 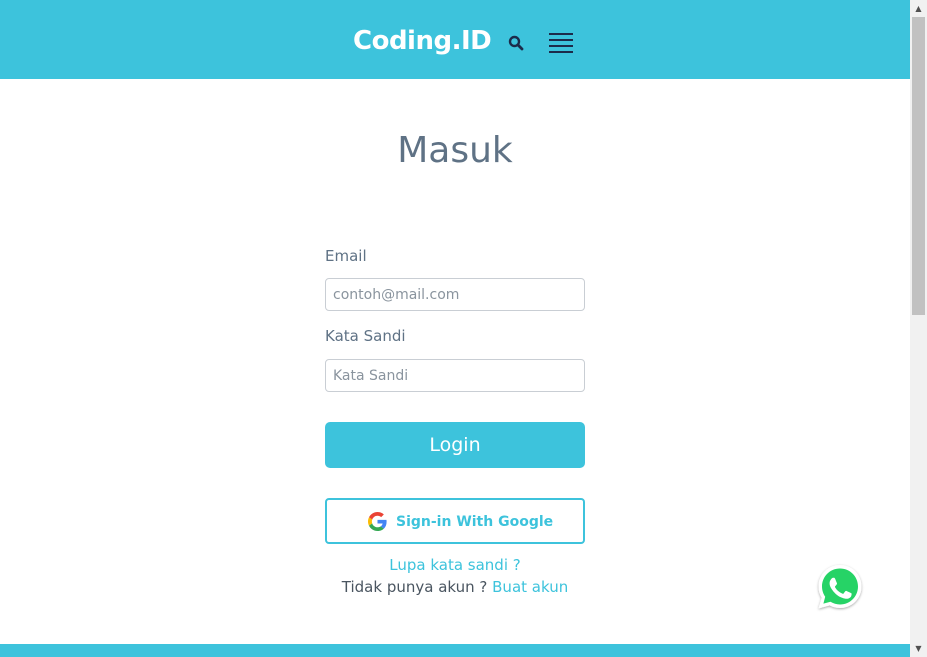 I want to click on google-signin-button: Sign-in With Google, so click(x=455, y=521).